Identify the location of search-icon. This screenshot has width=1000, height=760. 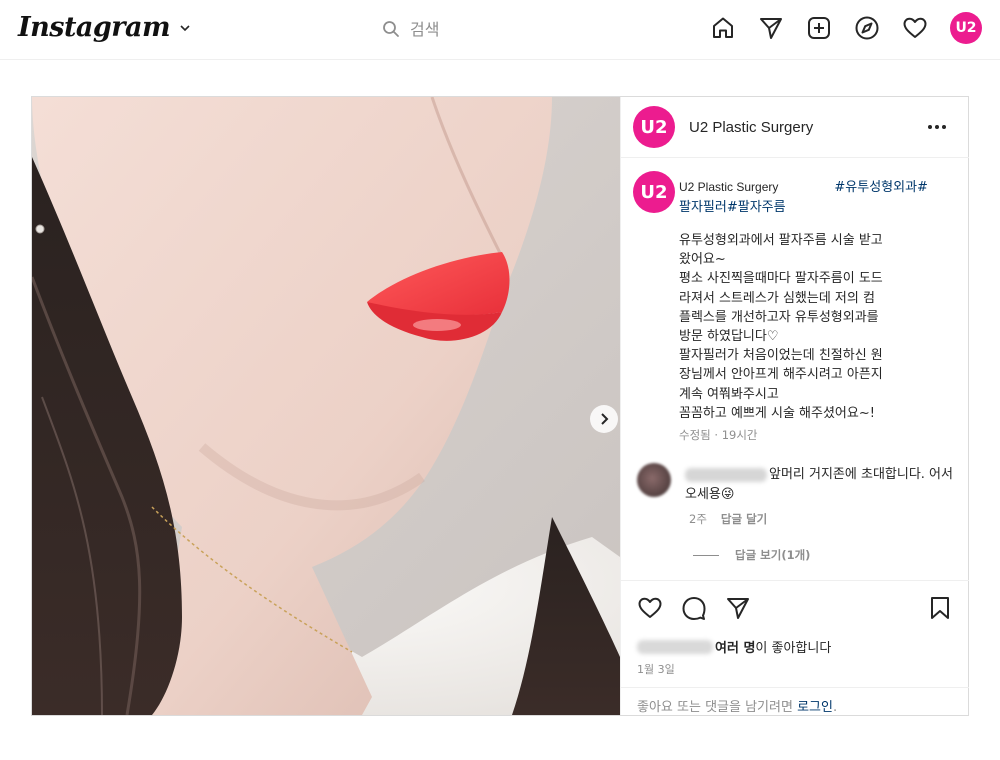
(391, 29).